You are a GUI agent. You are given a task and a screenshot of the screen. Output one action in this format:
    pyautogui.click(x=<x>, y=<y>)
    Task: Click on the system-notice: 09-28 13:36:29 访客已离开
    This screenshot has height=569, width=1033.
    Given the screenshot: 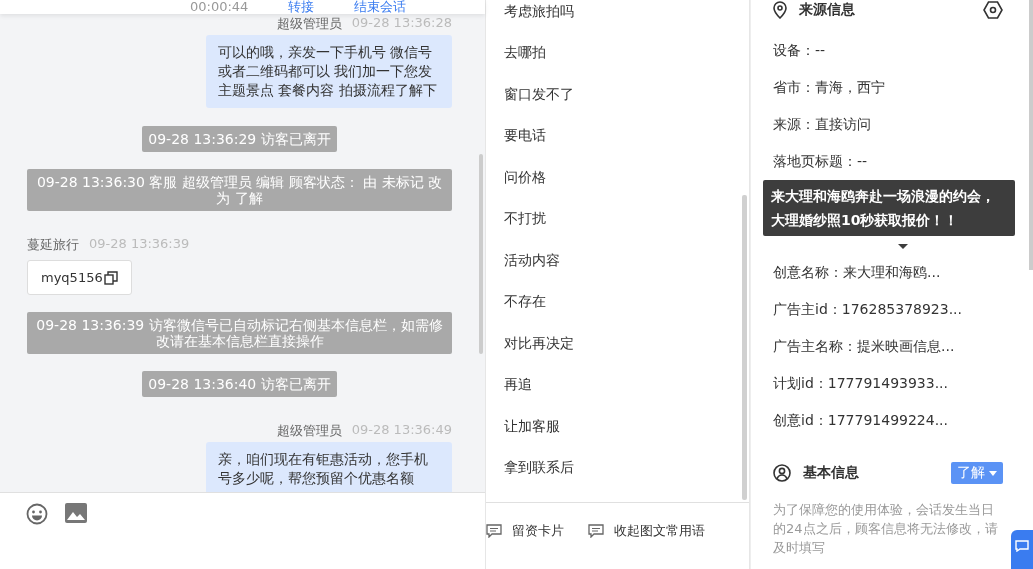 What is the action you would take?
    pyautogui.click(x=239, y=139)
    